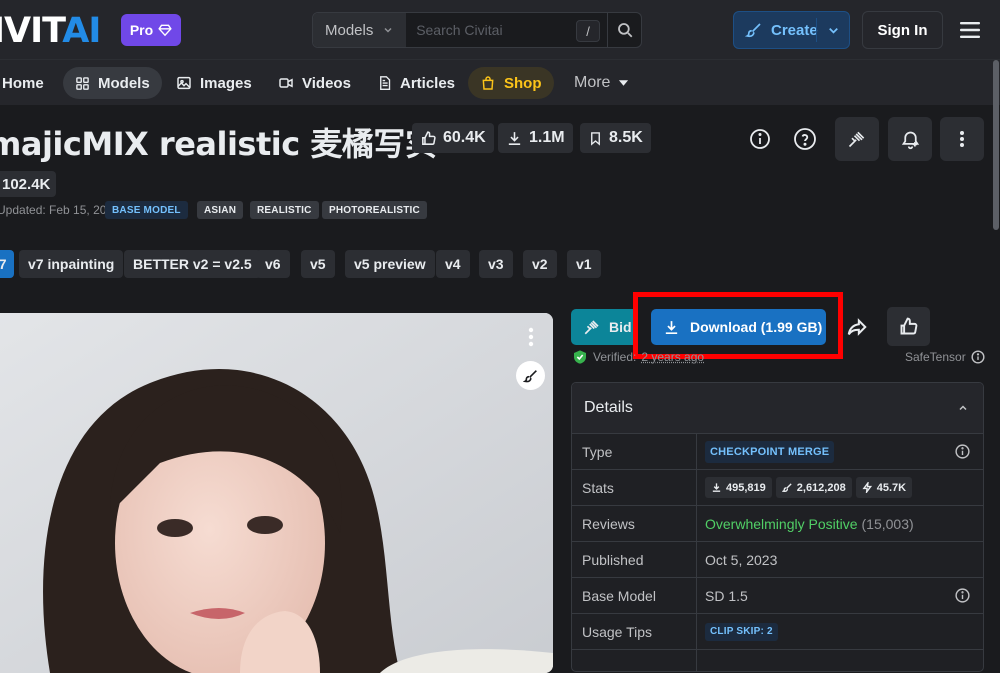  I want to click on stat-value: 45.7K, so click(891, 487).